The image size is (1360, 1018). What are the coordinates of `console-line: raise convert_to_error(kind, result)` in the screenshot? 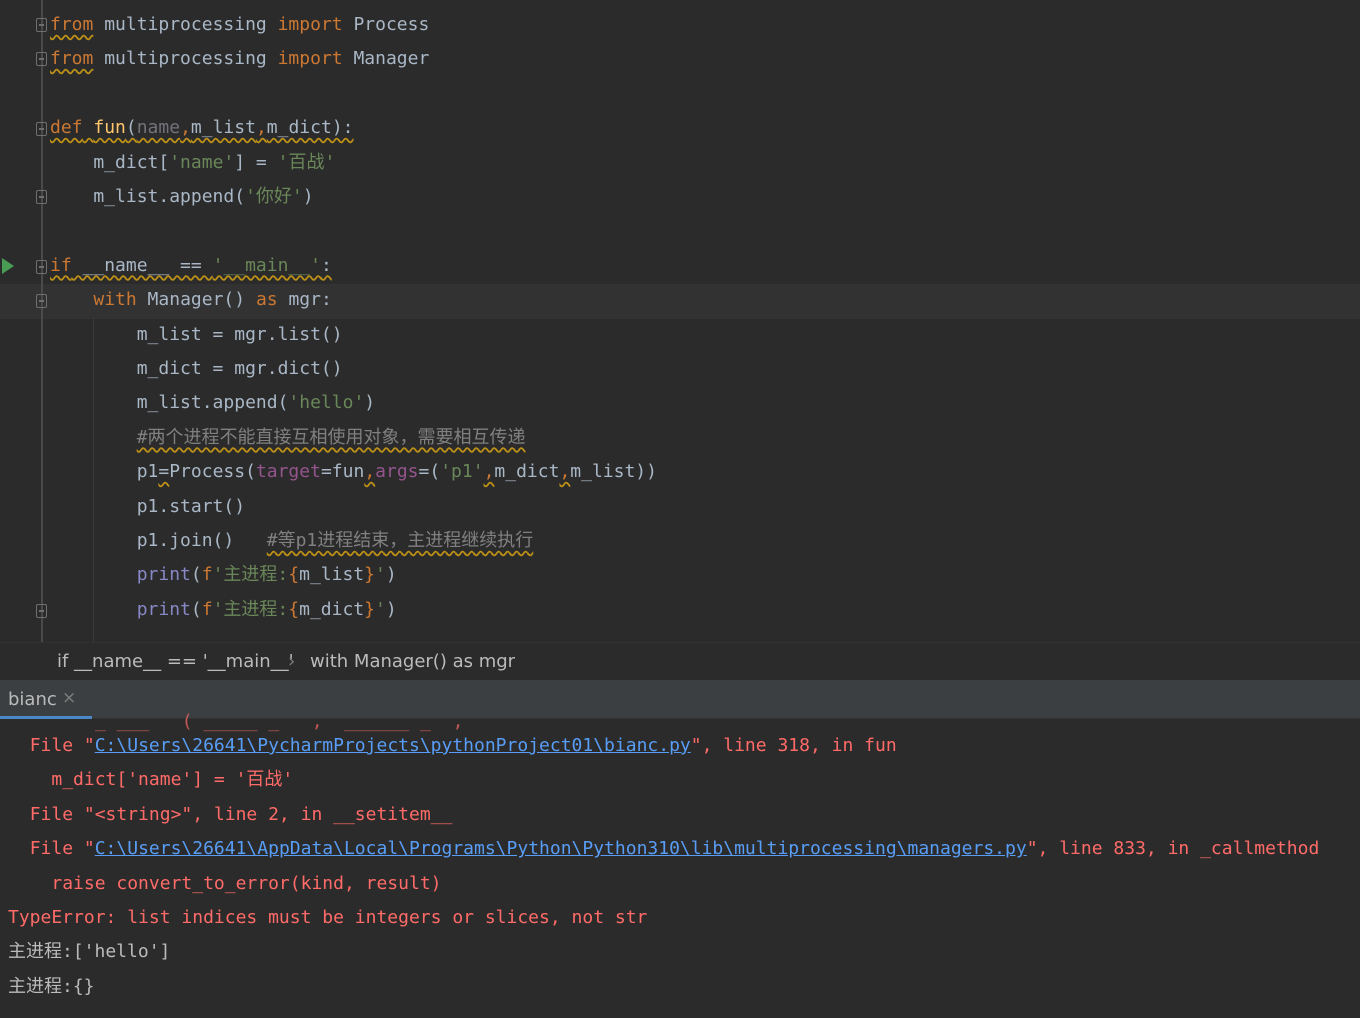 It's located at (225, 884).